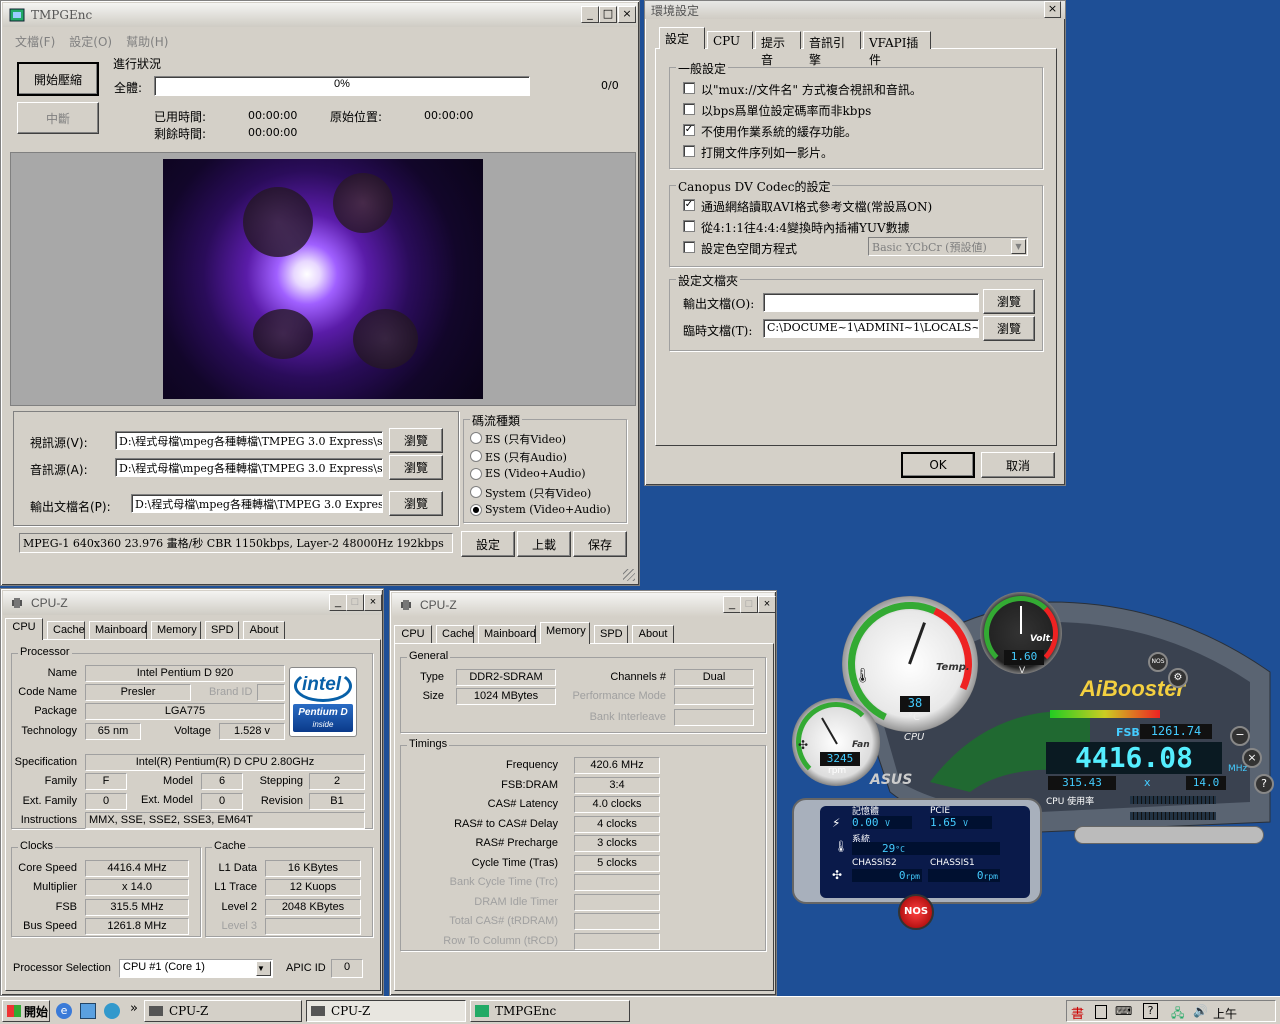  I want to click on temp-unit: °C, so click(914, 717).